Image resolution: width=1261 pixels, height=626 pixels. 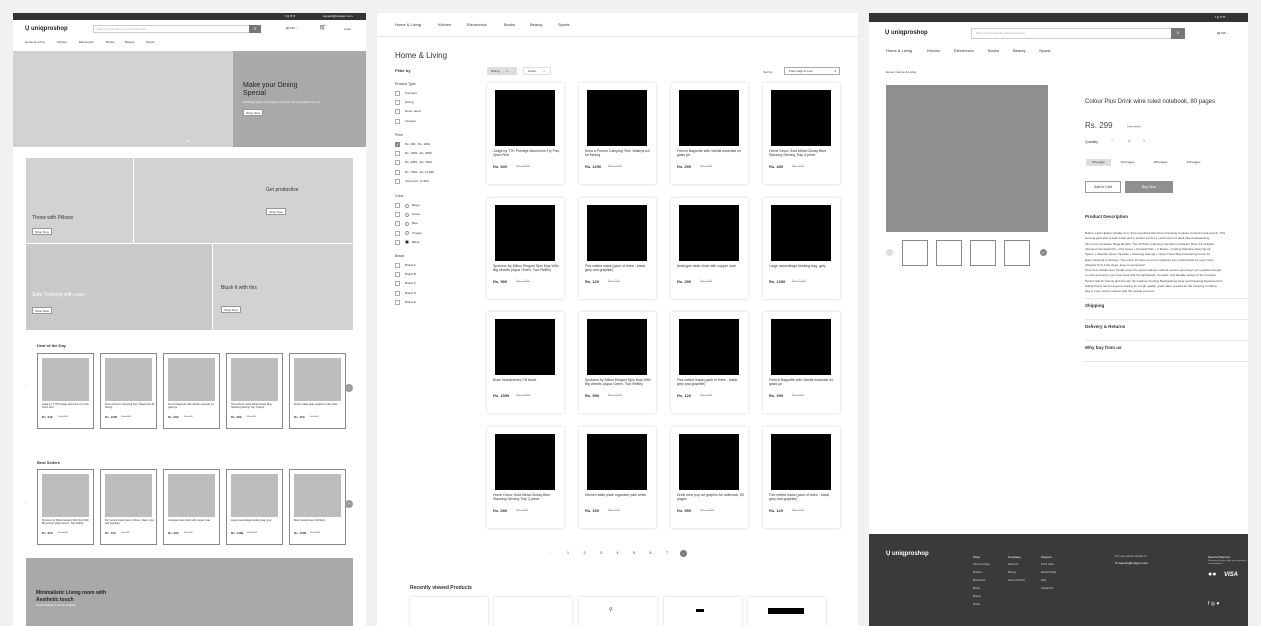 What do you see at coordinates (323, 28) in the screenshot?
I see `cart-icon: 🛒︎` at bounding box center [323, 28].